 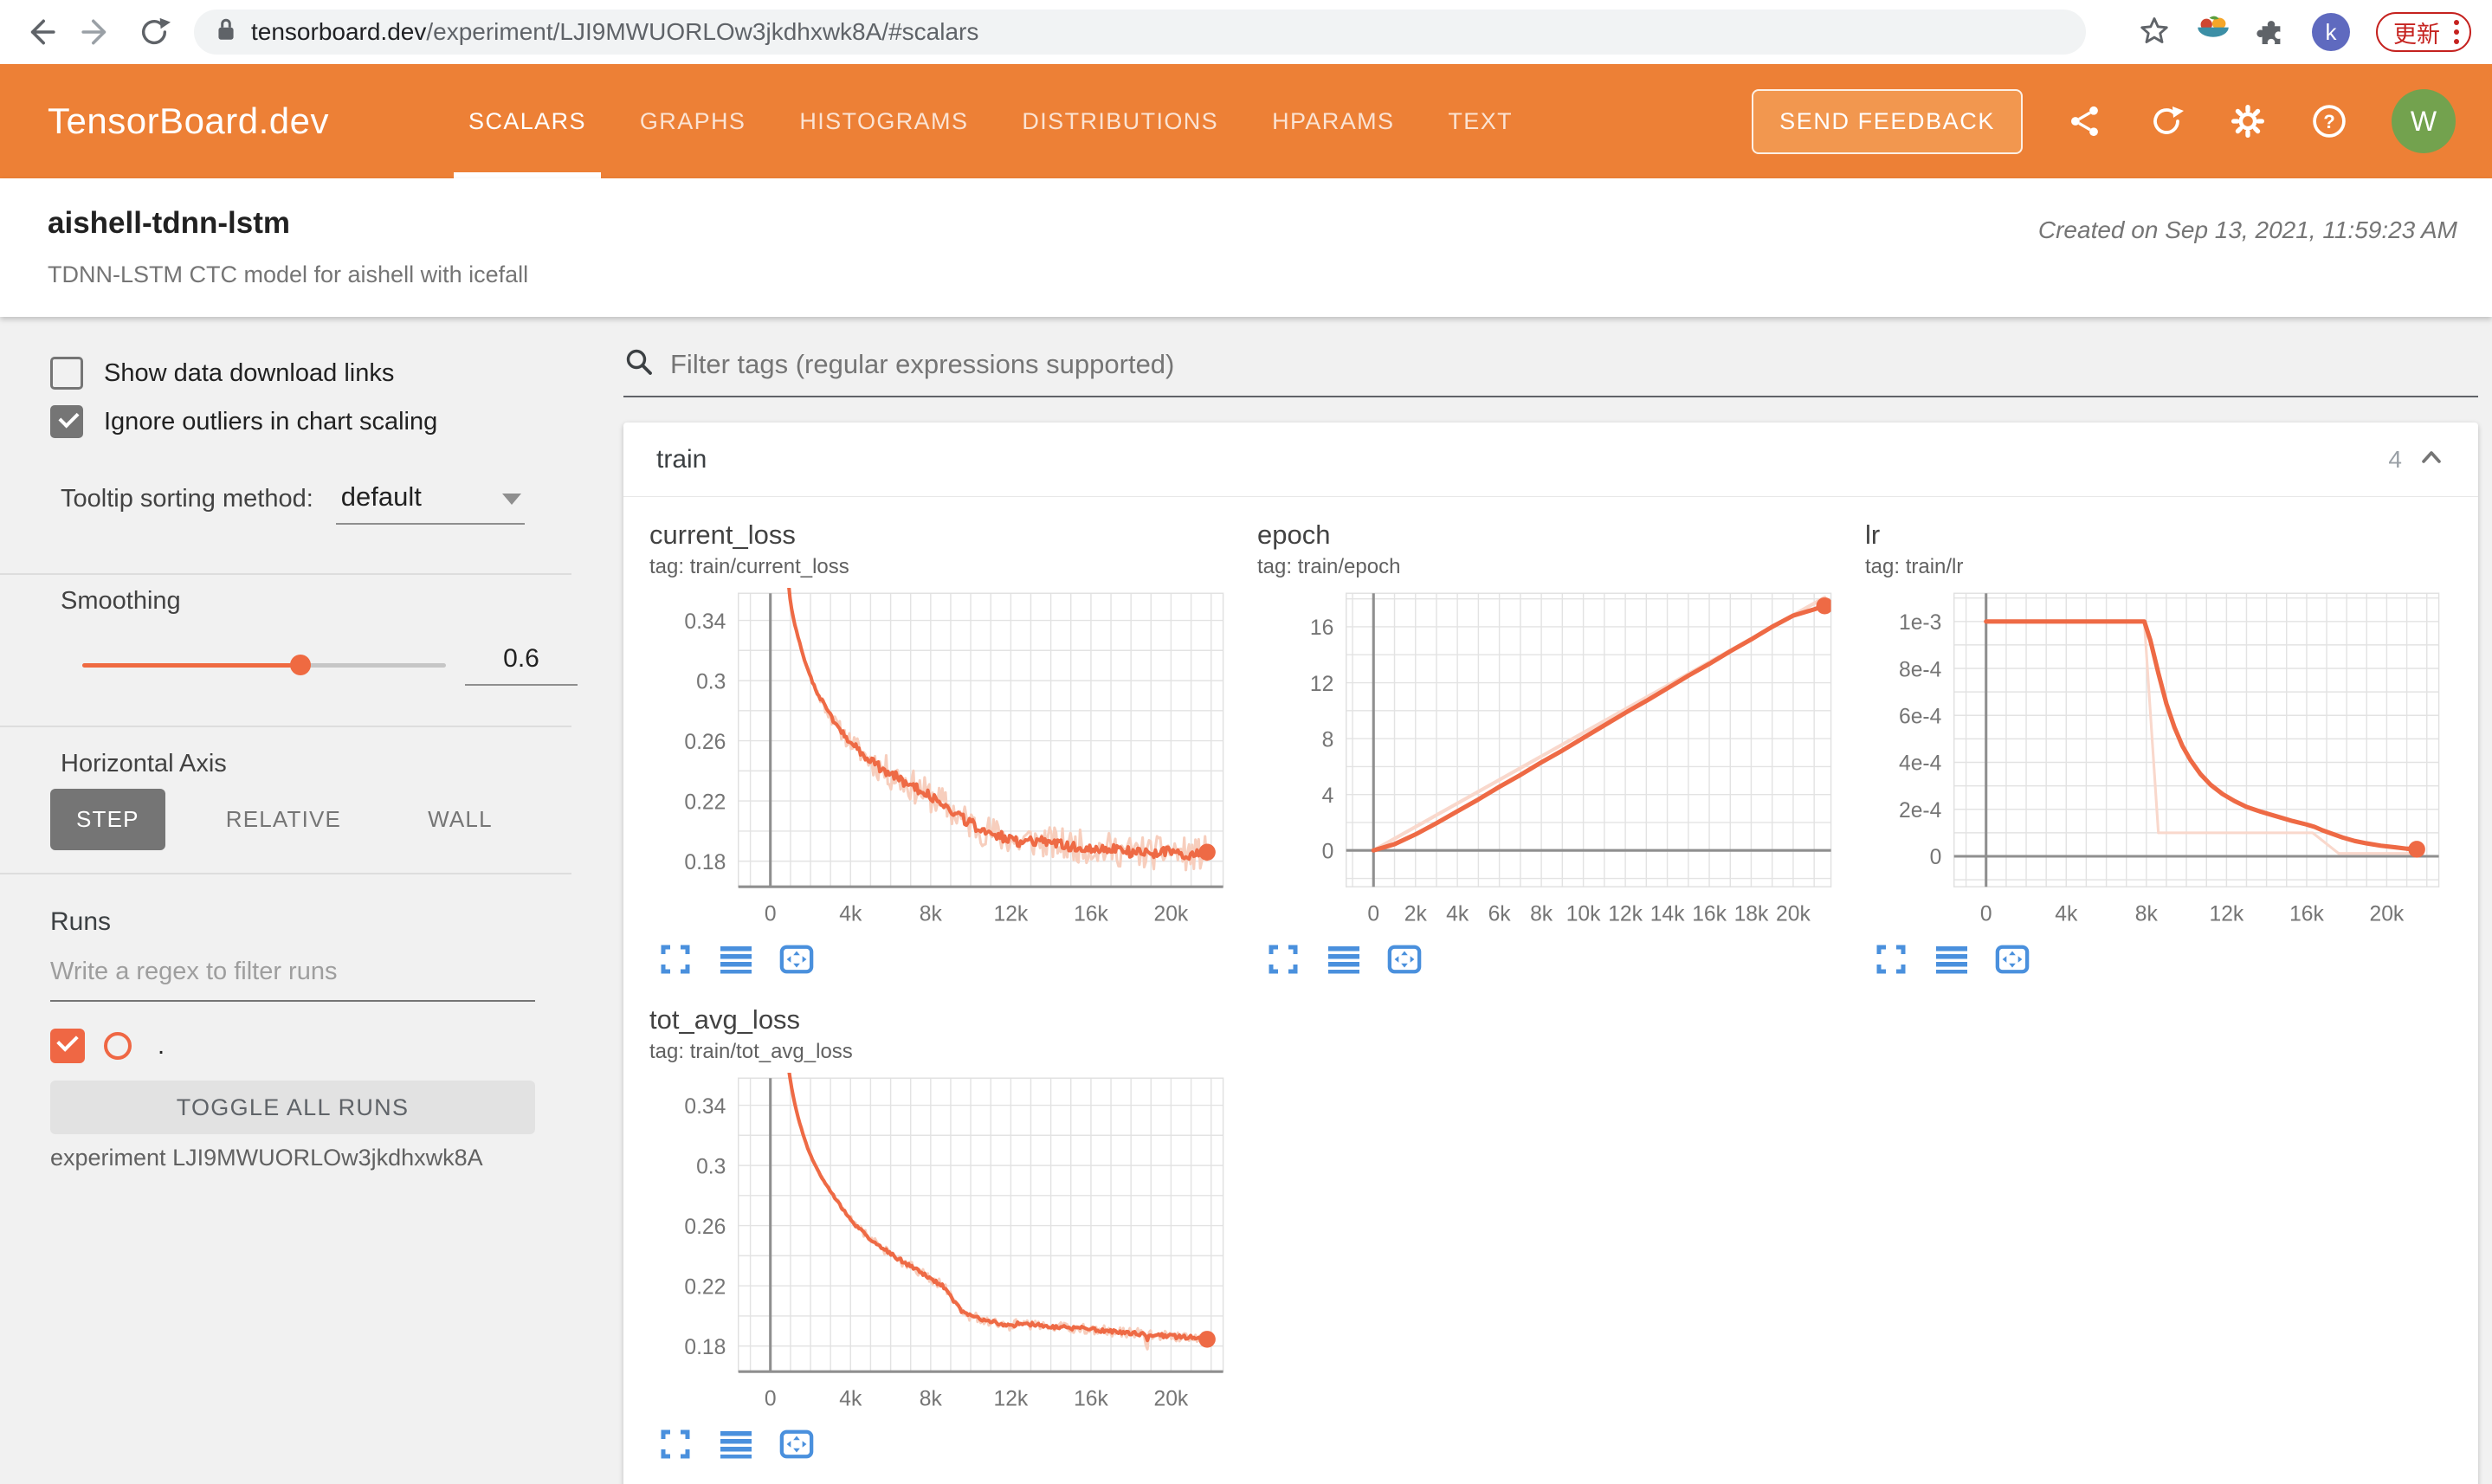 I want to click on run-row: ., so click(x=107, y=1046).